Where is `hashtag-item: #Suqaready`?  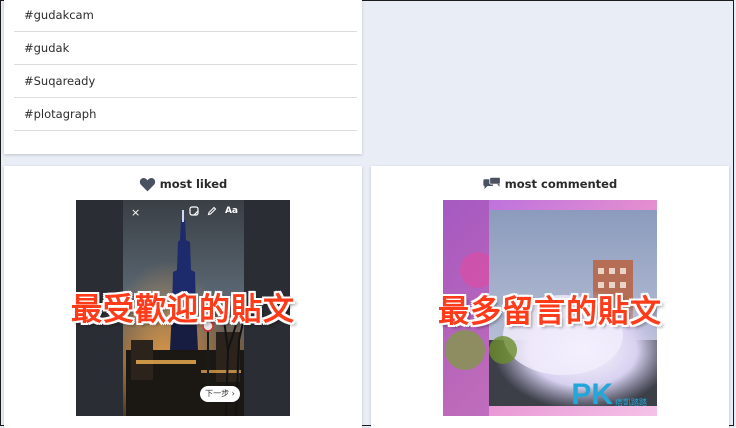 hashtag-item: #Suqaready is located at coordinates (185, 81).